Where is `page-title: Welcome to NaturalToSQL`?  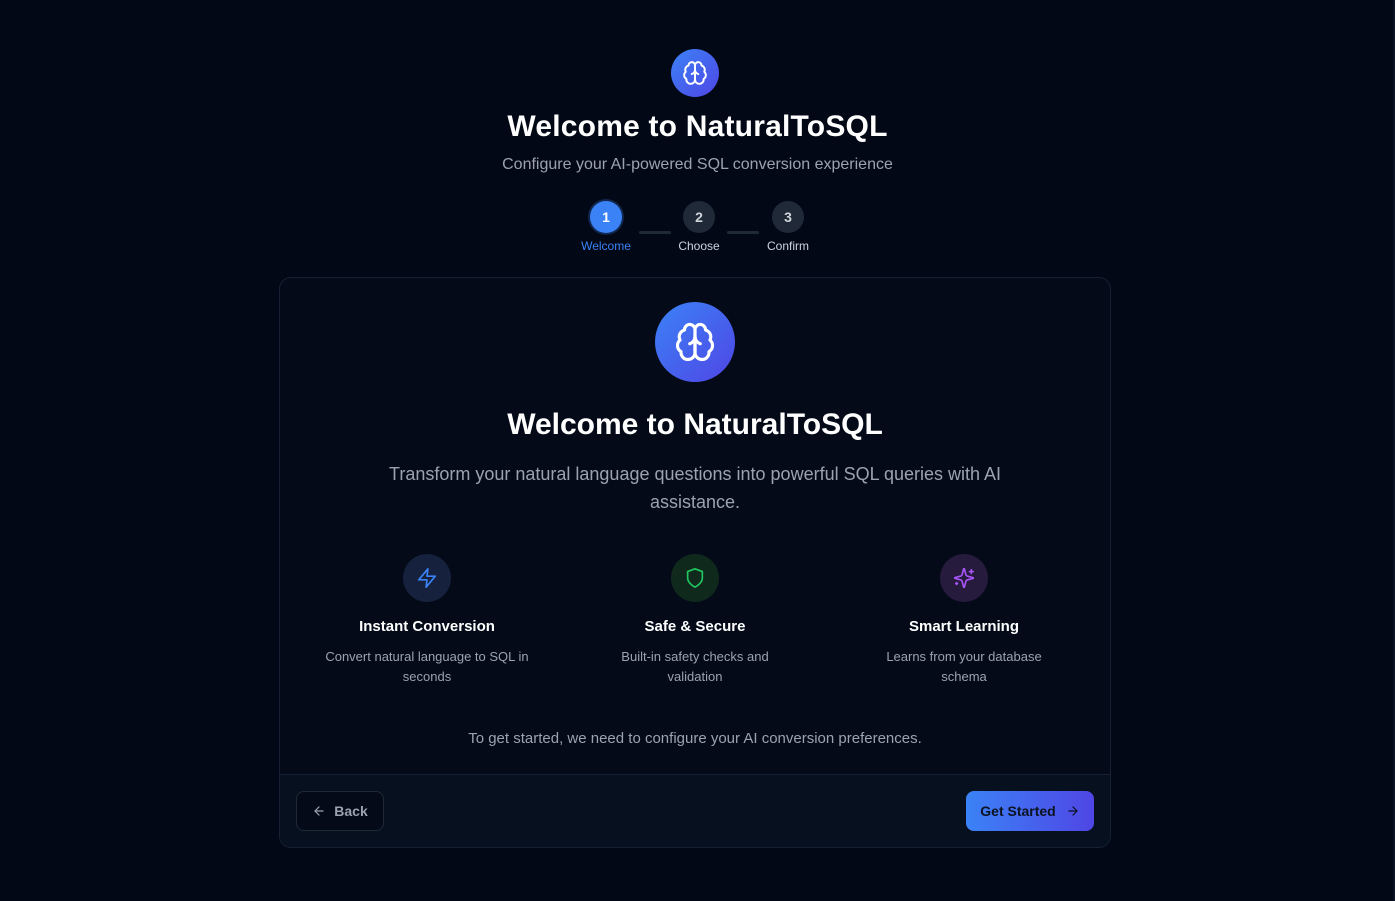 page-title: Welcome to NaturalToSQL is located at coordinates (697, 126).